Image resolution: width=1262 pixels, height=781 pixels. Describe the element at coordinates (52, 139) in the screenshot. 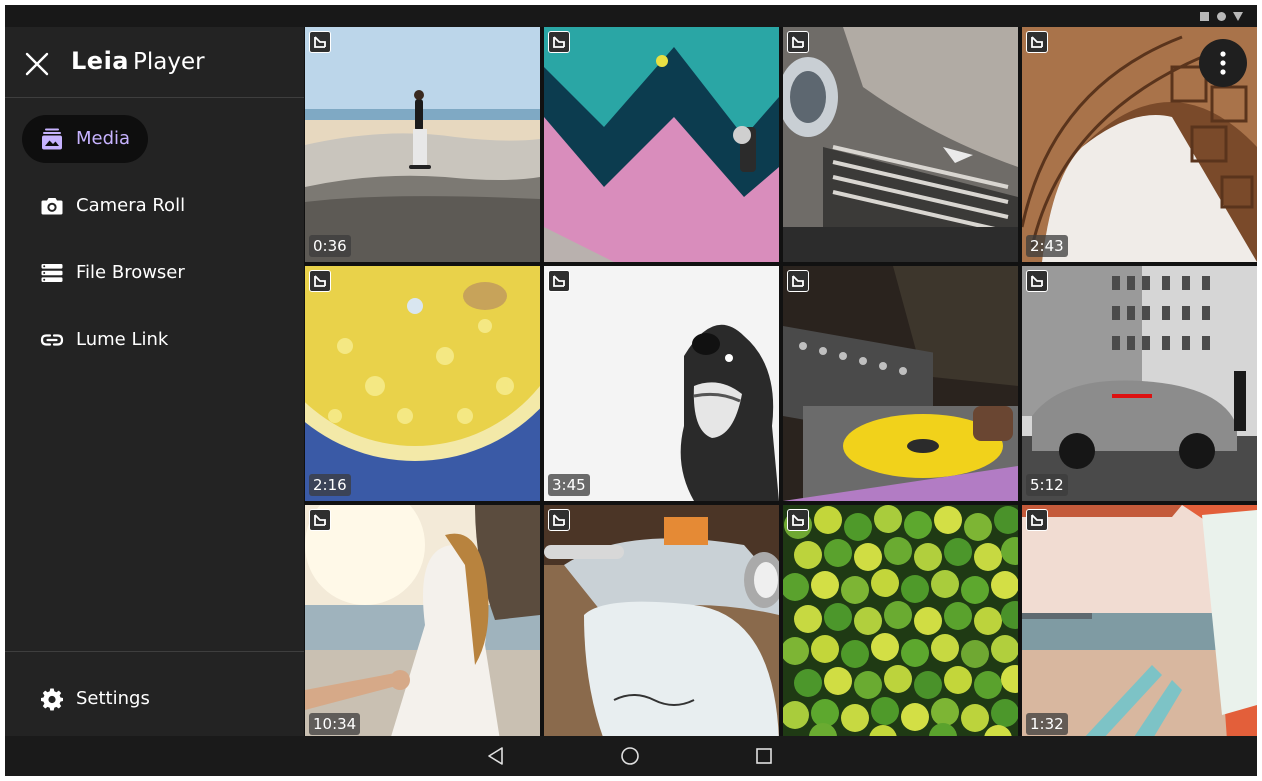

I see `media-stack-icon` at that location.